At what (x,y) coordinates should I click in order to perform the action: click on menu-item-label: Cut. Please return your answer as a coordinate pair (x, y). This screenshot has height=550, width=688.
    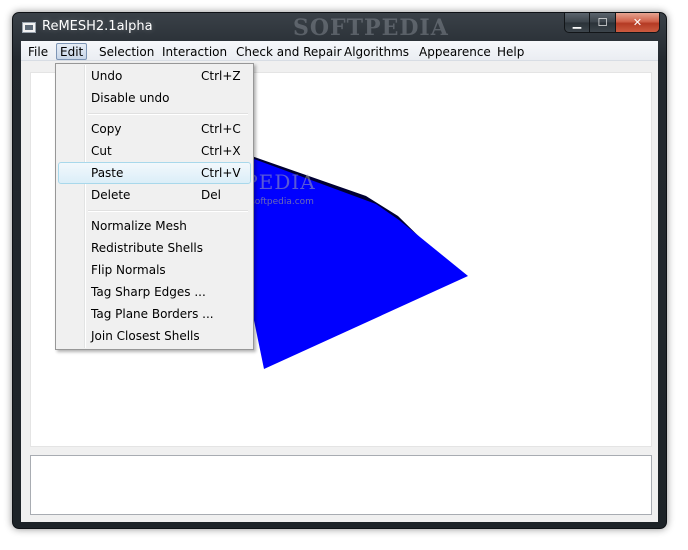
    Looking at the image, I should click on (101, 151).